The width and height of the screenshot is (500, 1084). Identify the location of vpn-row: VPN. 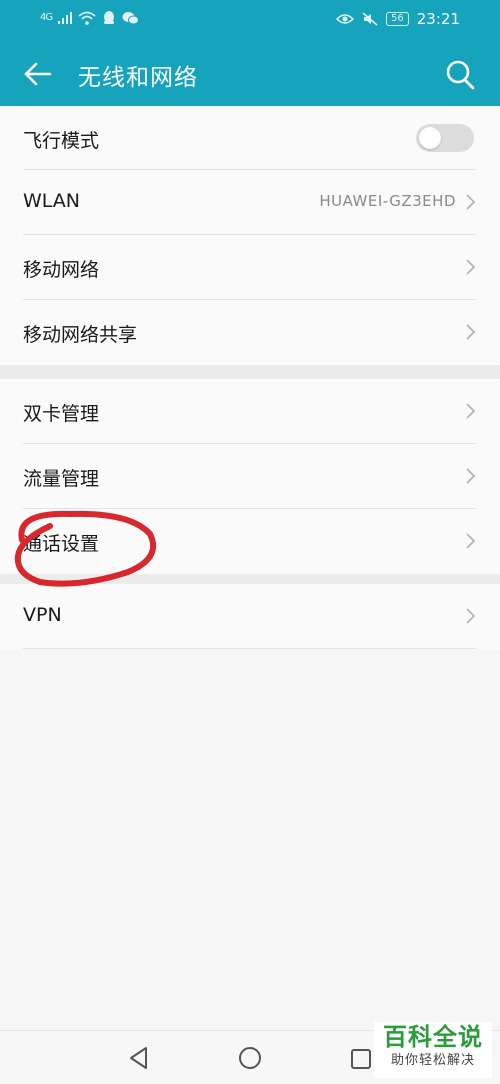
(250, 616).